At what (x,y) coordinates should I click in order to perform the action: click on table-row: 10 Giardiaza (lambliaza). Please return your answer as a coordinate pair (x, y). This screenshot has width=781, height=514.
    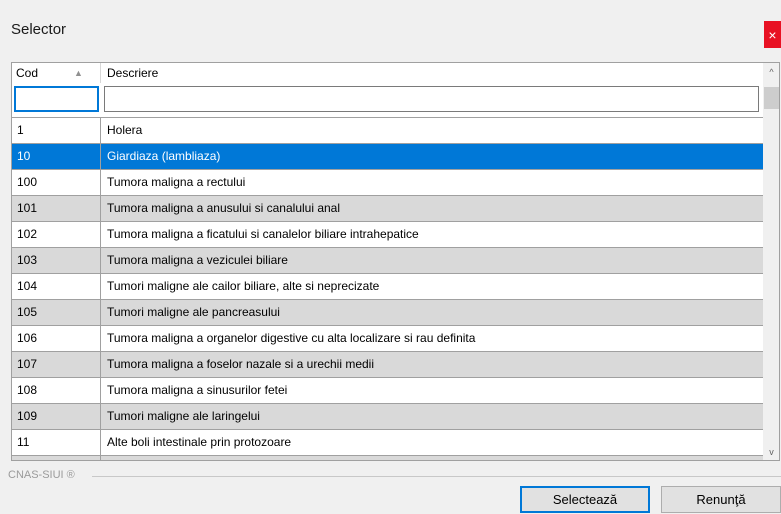
    Looking at the image, I should click on (387, 157).